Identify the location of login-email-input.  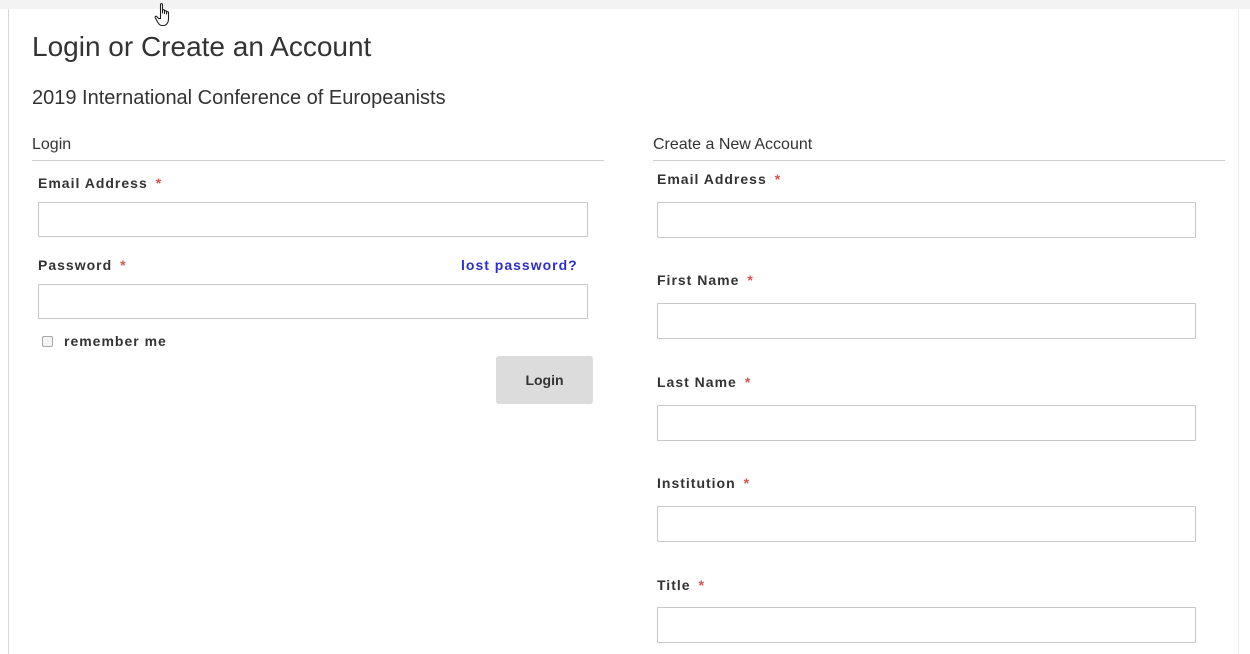
(313, 219).